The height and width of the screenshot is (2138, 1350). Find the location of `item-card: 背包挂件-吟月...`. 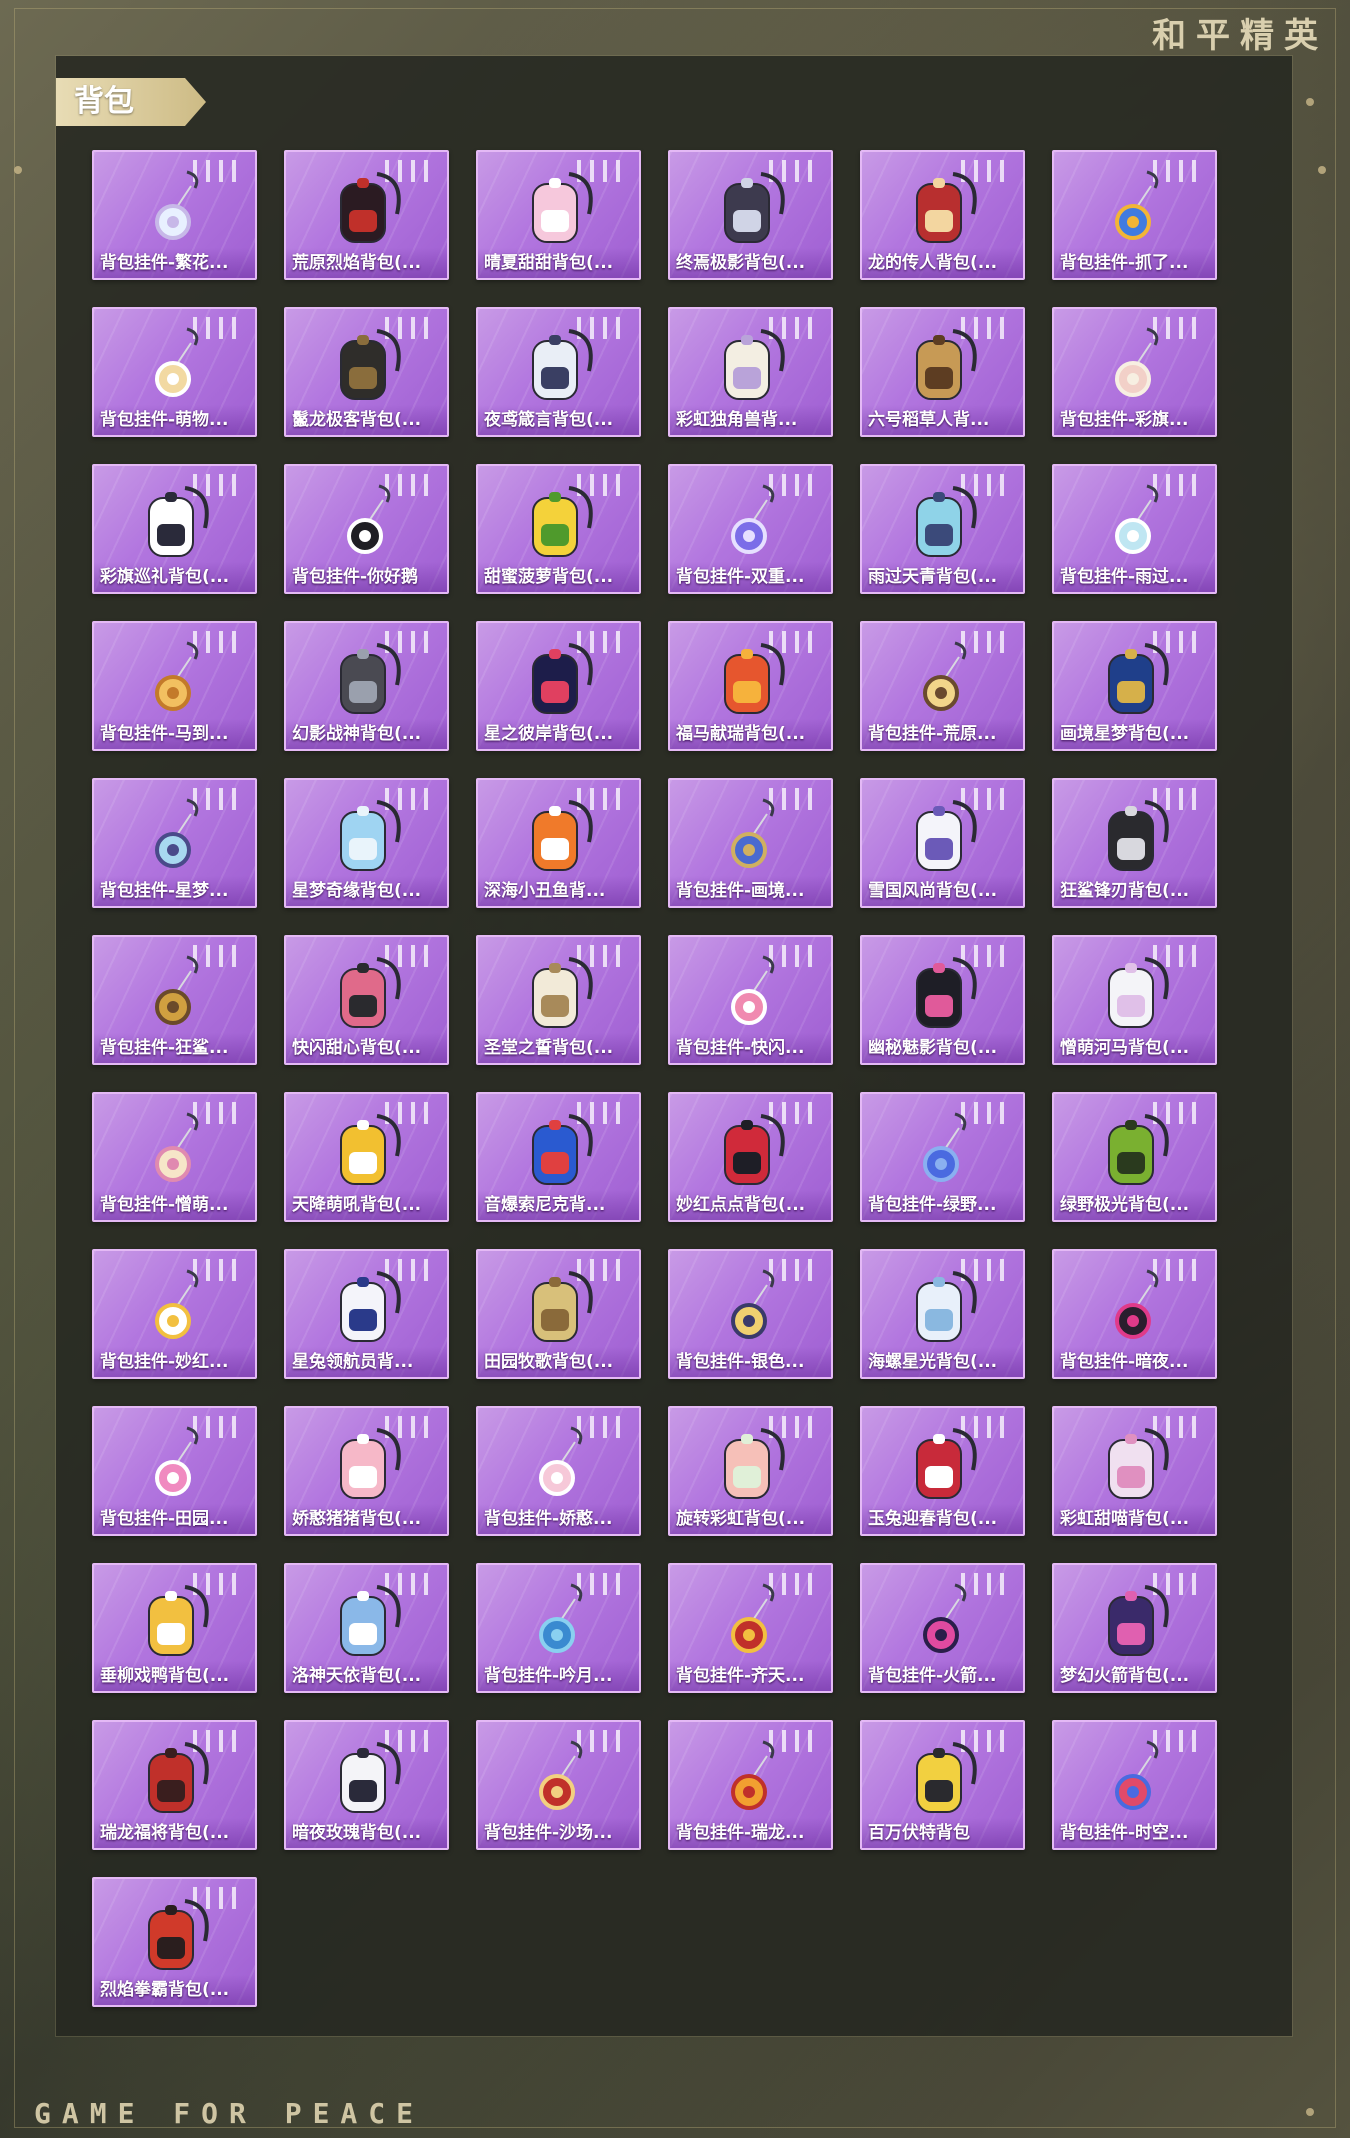

item-card: 背包挂件-吟月... is located at coordinates (558, 1628).